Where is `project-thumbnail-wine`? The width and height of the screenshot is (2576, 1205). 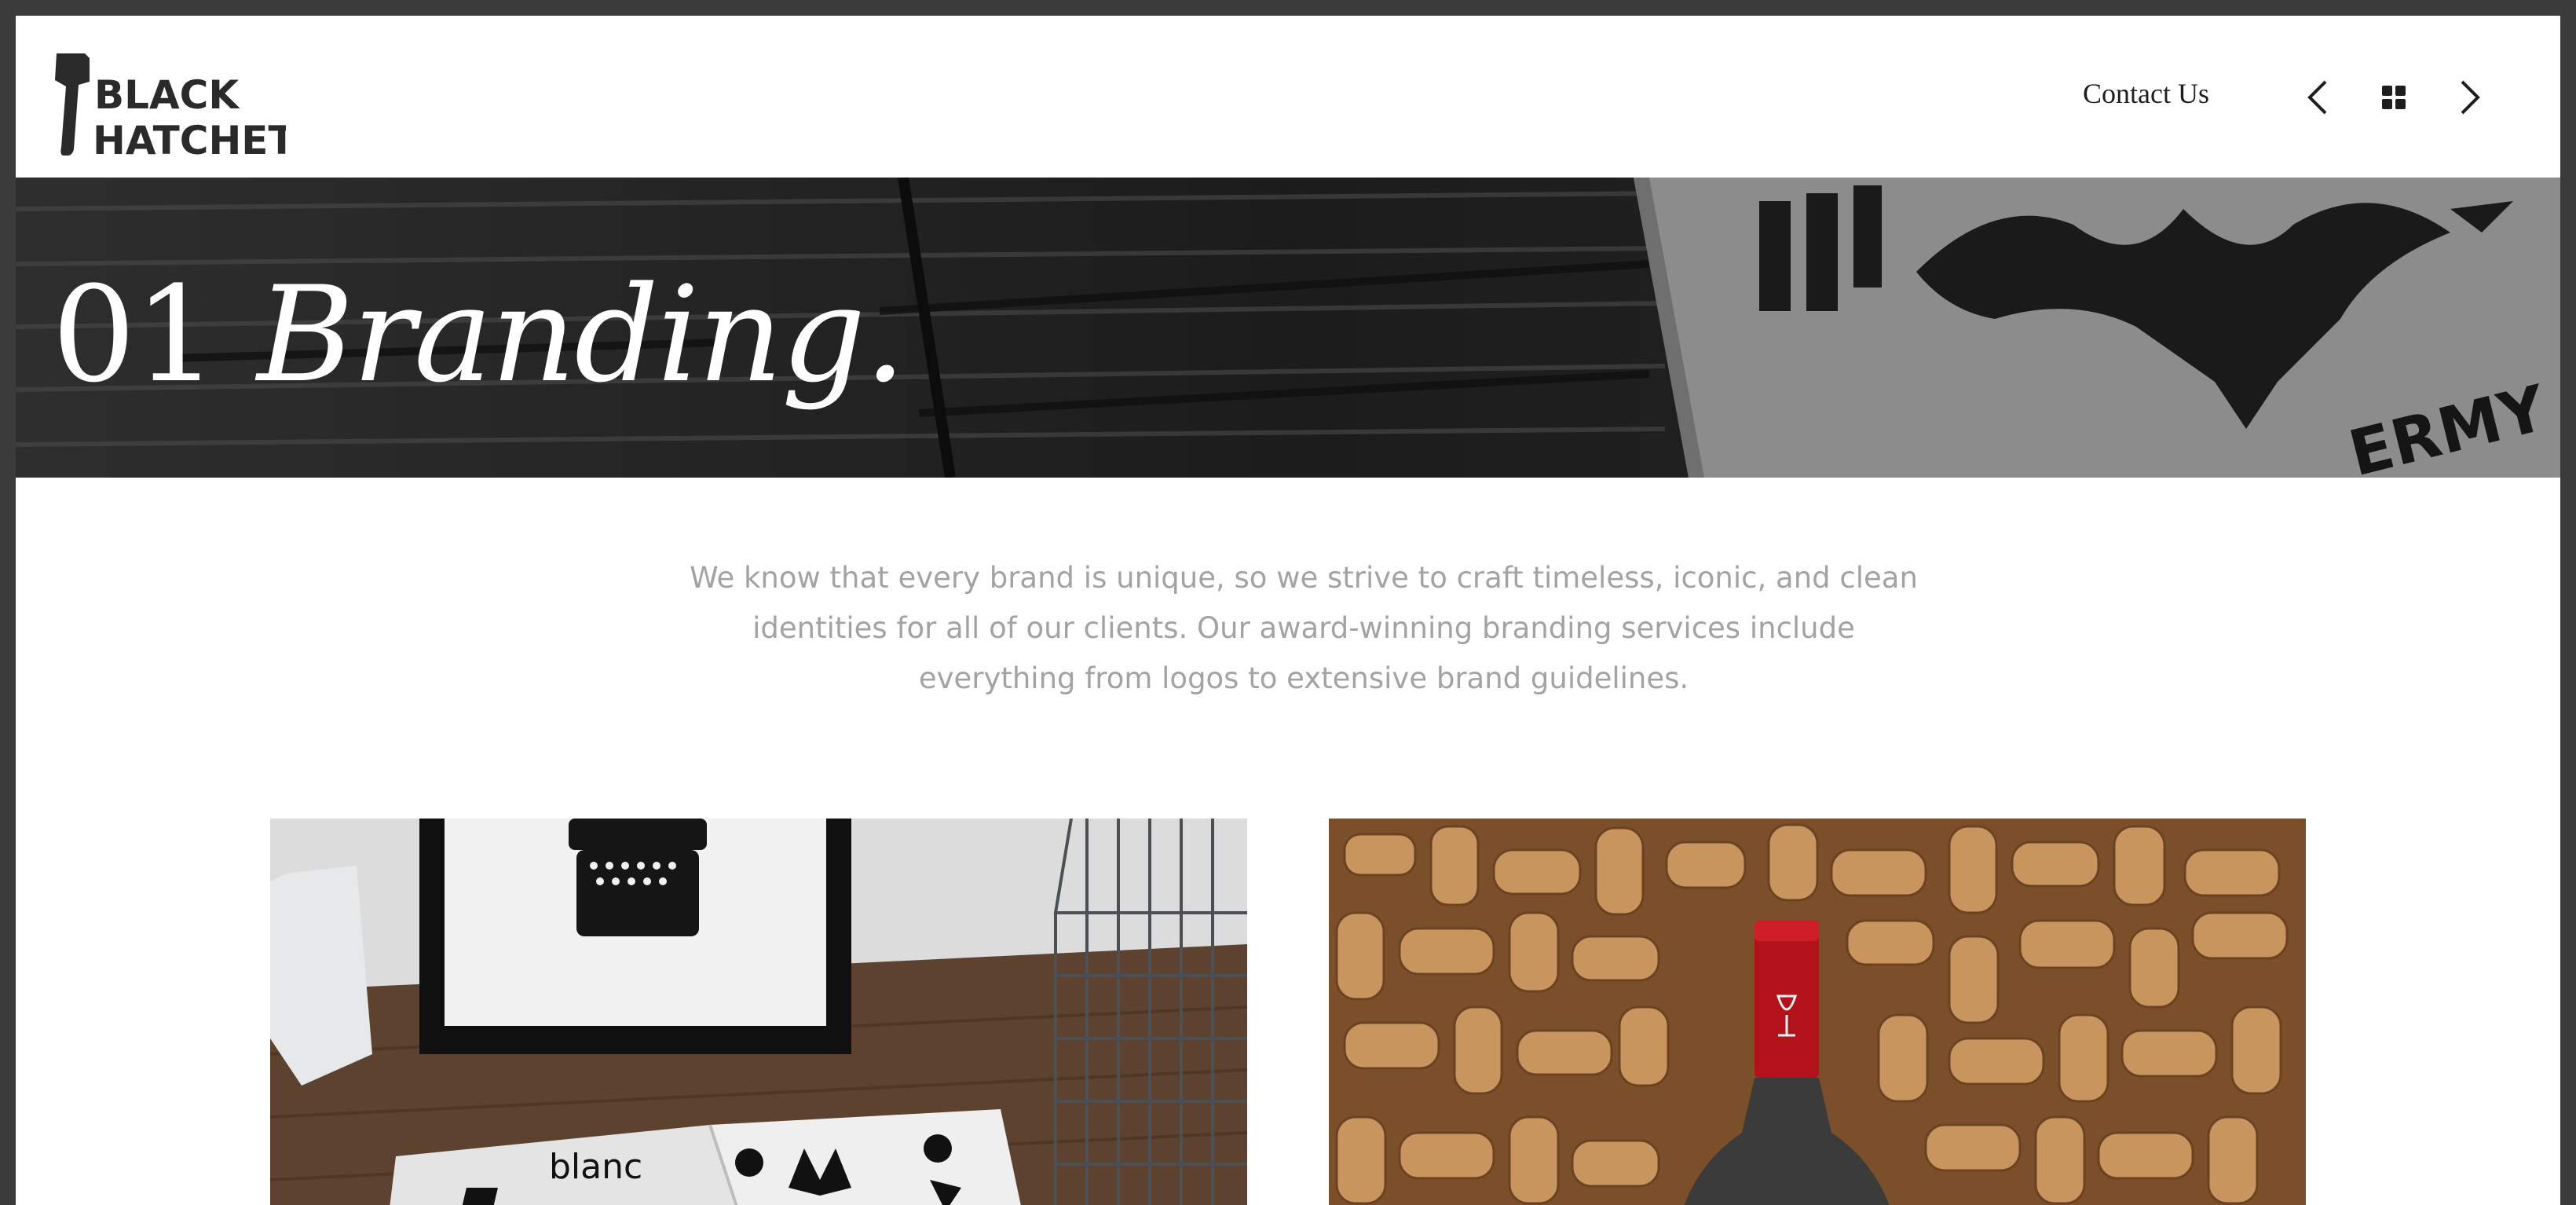
project-thumbnail-wine is located at coordinates (1818, 1012).